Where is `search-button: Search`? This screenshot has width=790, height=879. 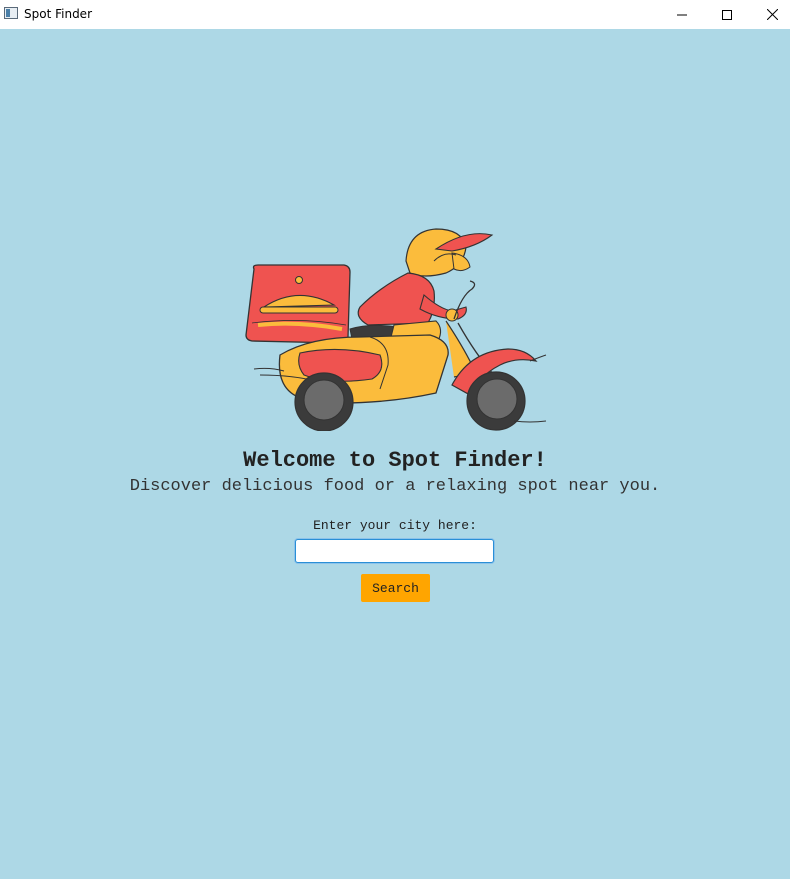
search-button: Search is located at coordinates (395, 588).